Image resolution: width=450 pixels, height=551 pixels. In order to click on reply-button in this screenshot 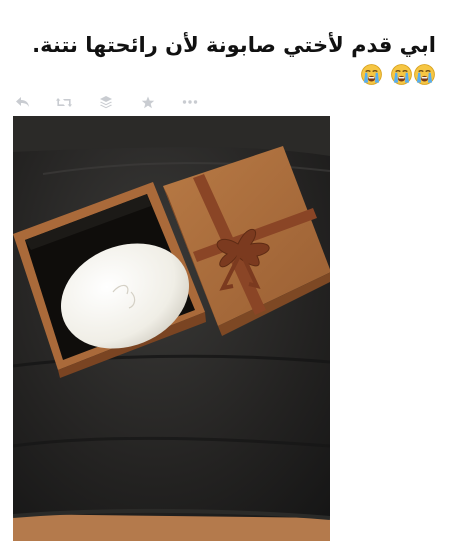, I will do `click(22, 102)`.